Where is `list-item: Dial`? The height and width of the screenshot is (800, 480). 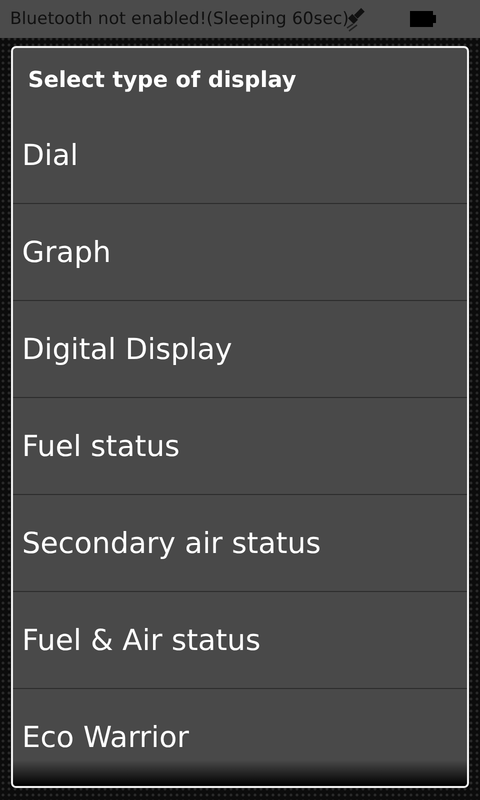 list-item: Dial is located at coordinates (240, 155).